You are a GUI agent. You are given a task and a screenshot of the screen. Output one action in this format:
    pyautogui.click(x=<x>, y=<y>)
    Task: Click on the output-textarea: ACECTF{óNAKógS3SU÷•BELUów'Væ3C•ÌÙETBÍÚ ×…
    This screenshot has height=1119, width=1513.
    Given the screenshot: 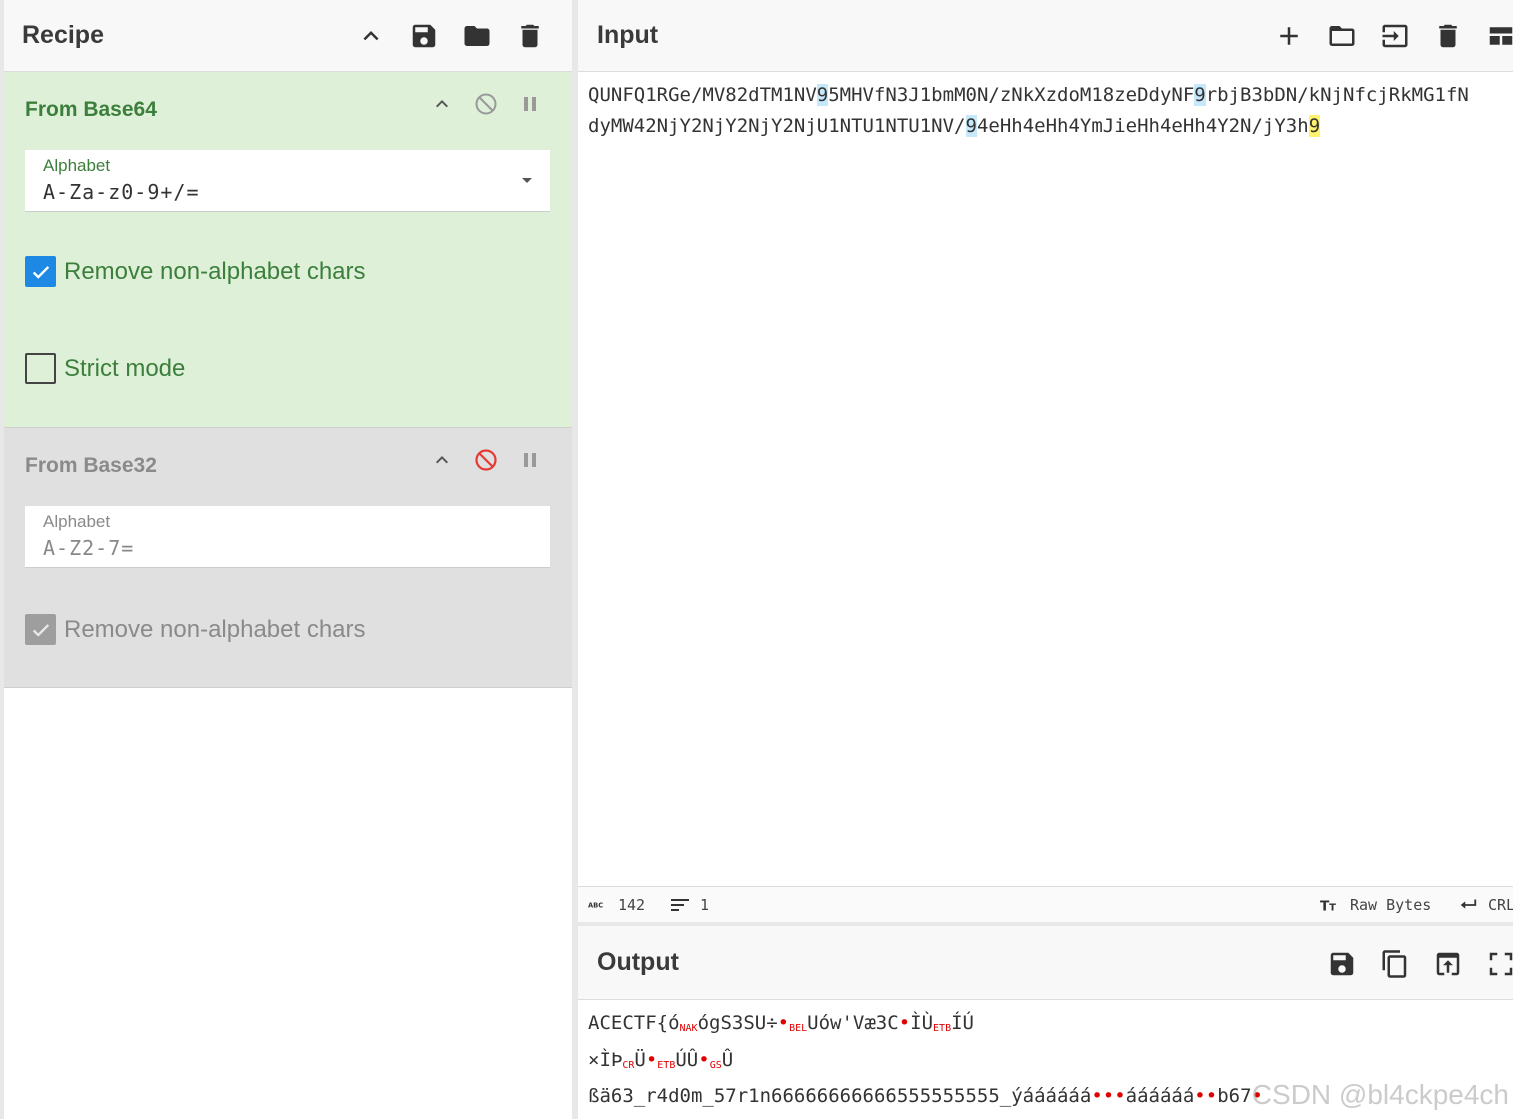 What is the action you would take?
    pyautogui.click(x=925, y=1060)
    